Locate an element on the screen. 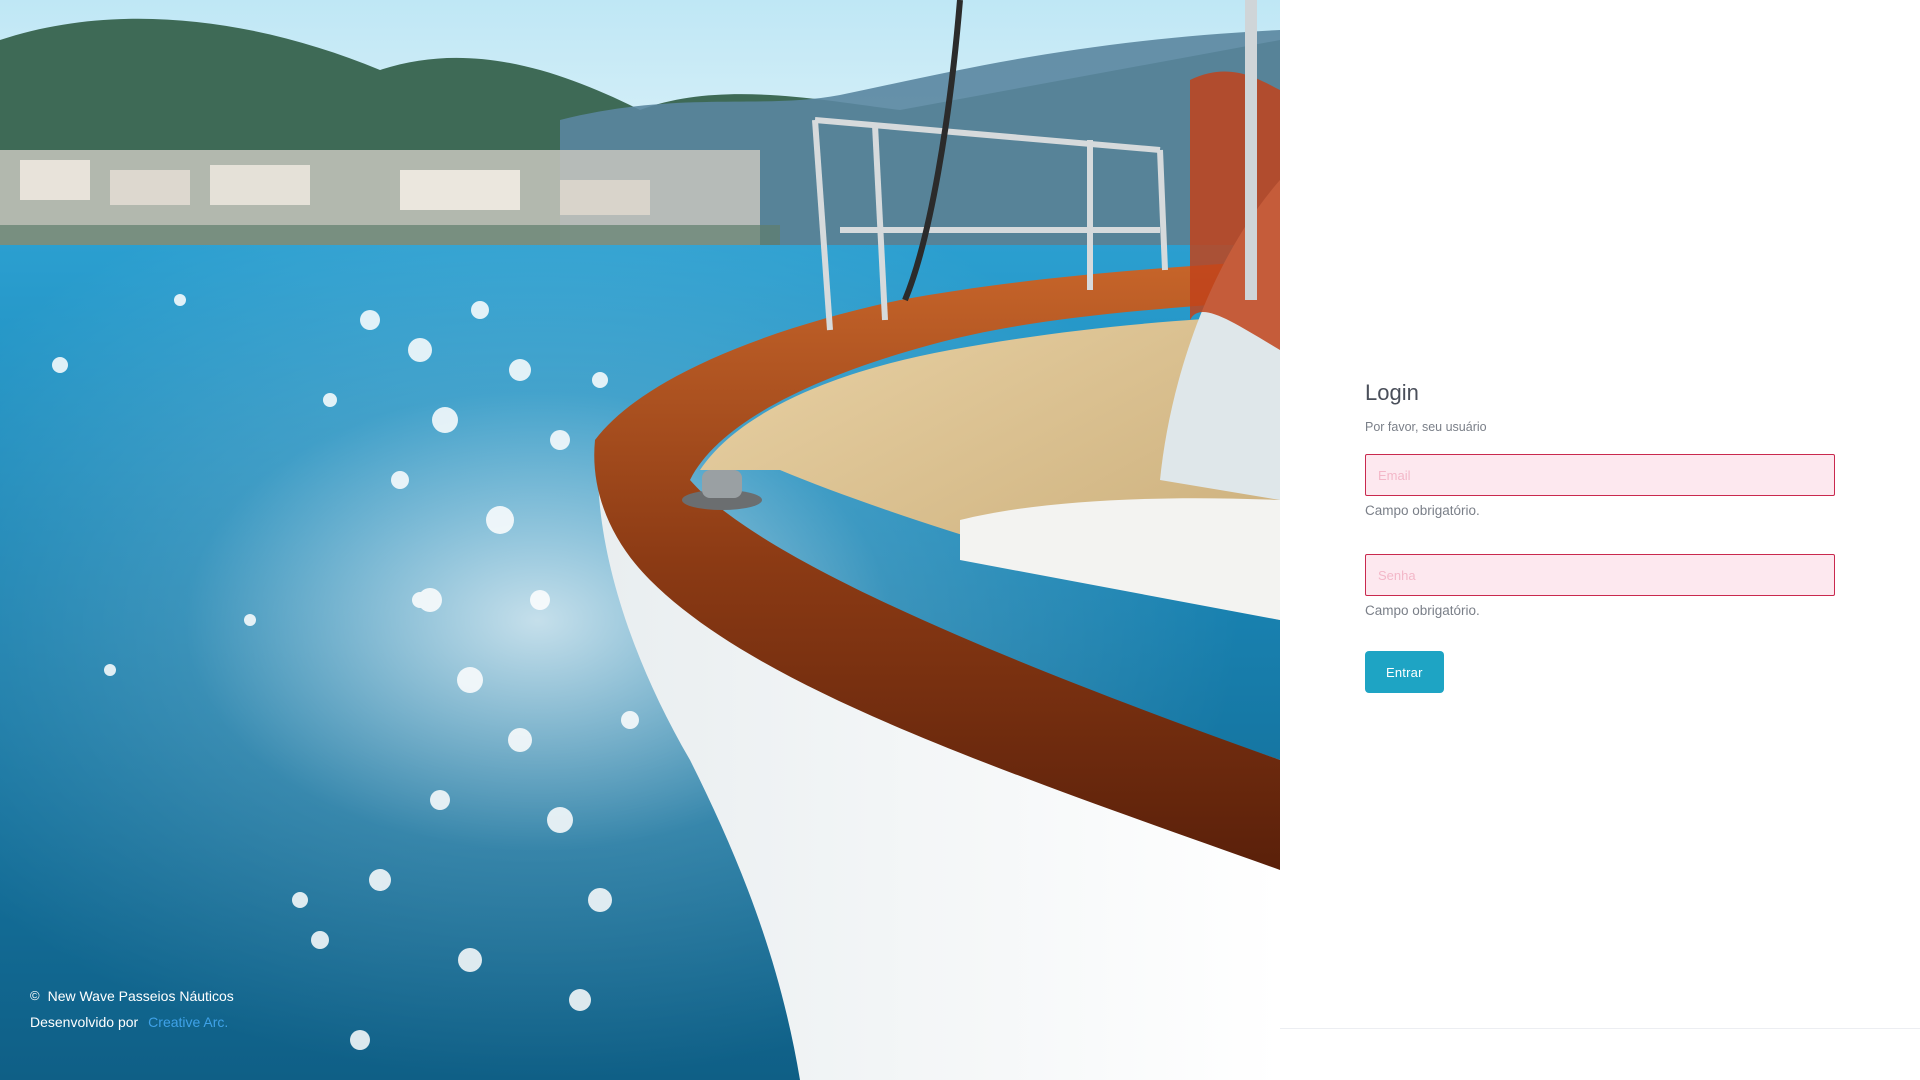 The height and width of the screenshot is (1080, 1920). email-field is located at coordinates (1600, 475).